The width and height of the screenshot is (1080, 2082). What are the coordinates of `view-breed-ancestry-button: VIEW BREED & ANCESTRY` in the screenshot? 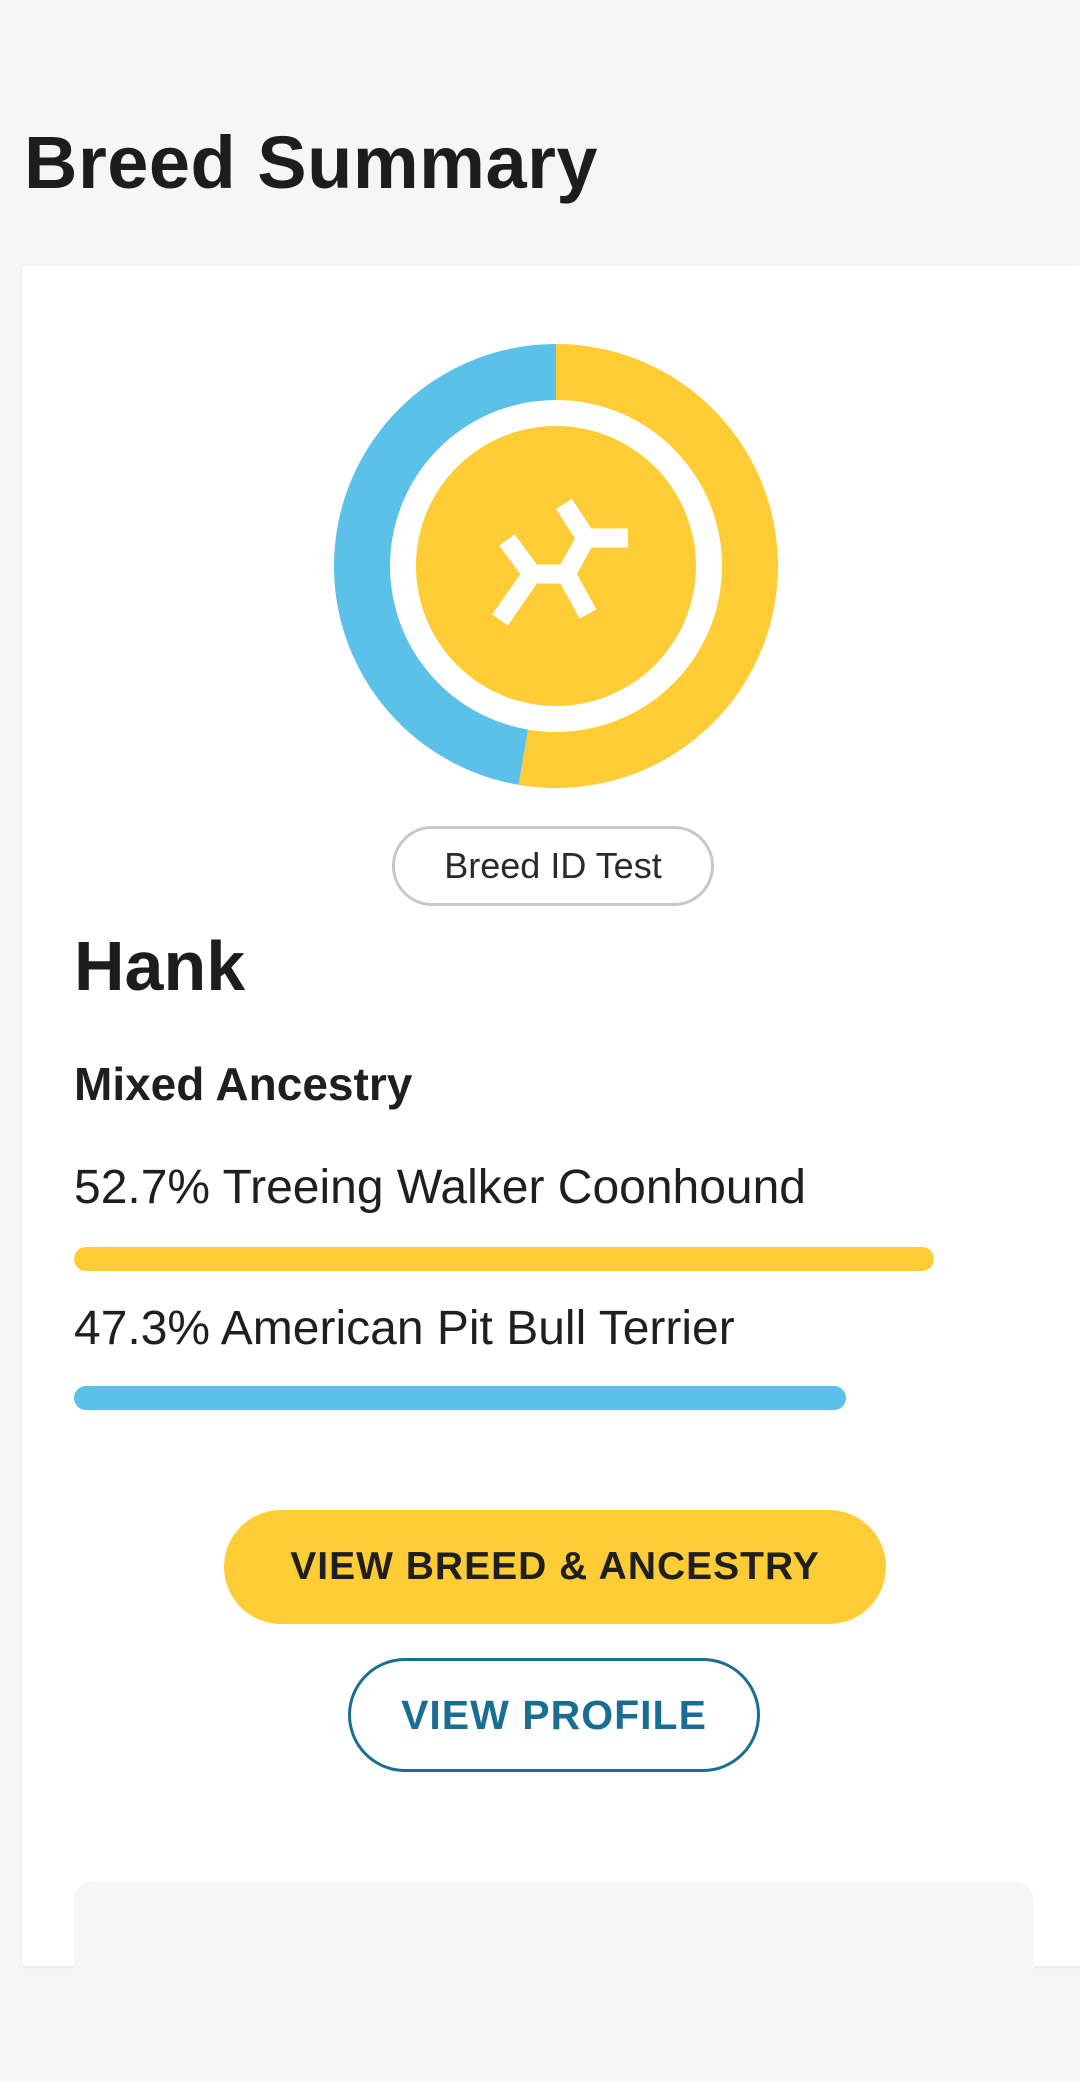 It's located at (555, 1567).